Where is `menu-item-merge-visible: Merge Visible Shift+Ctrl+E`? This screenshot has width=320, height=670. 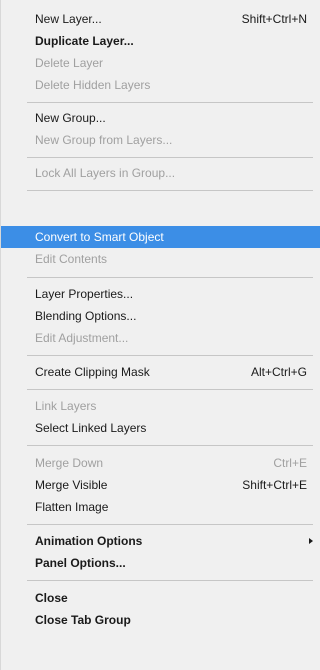 menu-item-merge-visible: Merge Visible Shift+Ctrl+E is located at coordinates (160, 485).